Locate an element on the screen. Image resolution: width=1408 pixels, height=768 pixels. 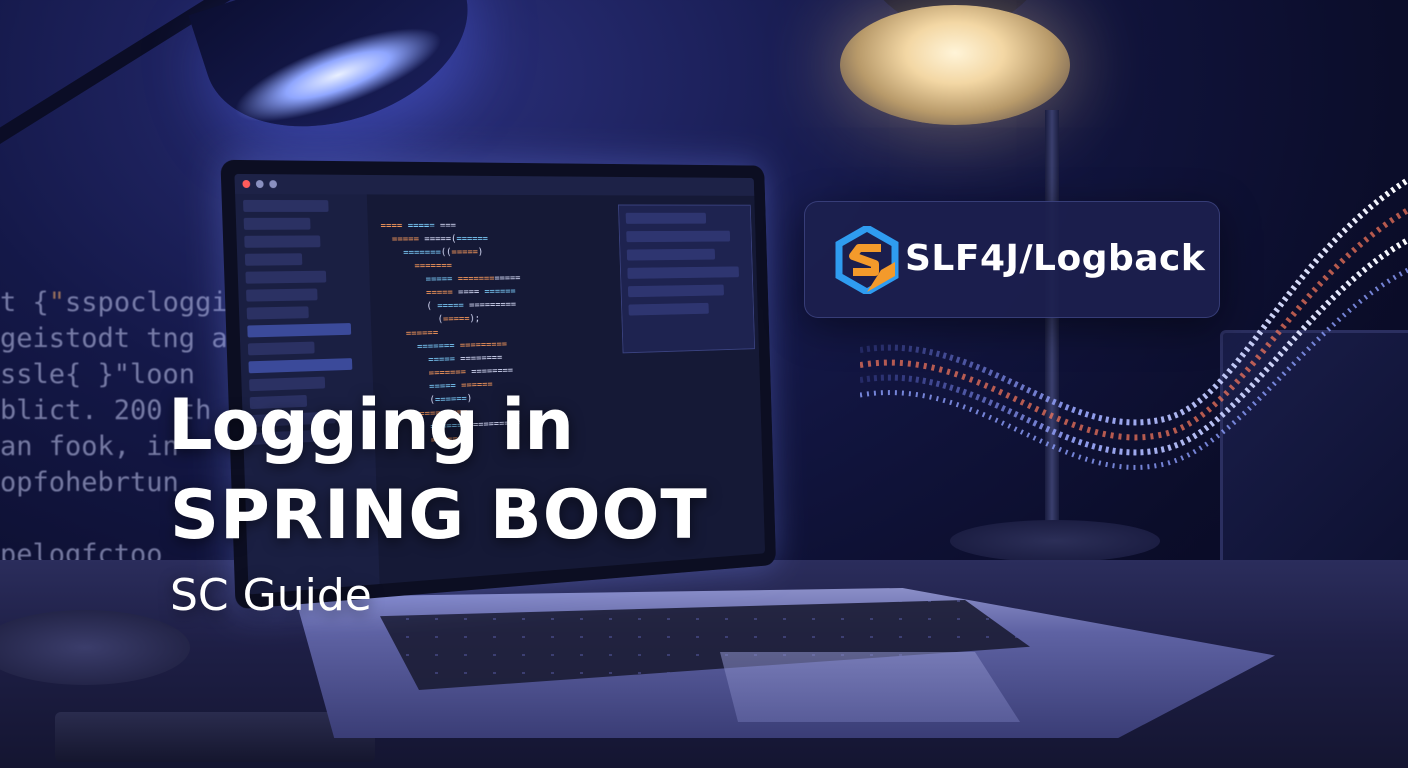
desk-lamp-base is located at coordinates (1055, 541).